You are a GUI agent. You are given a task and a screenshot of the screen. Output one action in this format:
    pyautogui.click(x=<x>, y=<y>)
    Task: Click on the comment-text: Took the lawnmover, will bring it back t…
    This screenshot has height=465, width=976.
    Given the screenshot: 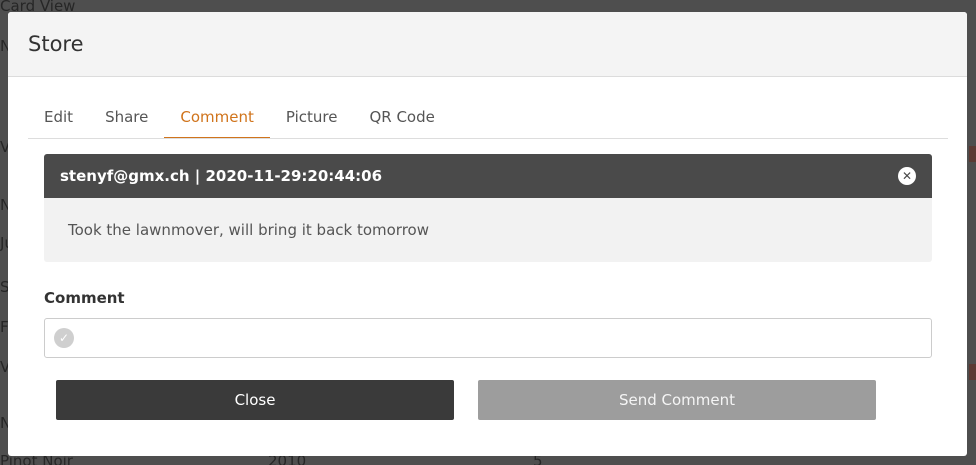 What is the action you would take?
    pyautogui.click(x=488, y=230)
    